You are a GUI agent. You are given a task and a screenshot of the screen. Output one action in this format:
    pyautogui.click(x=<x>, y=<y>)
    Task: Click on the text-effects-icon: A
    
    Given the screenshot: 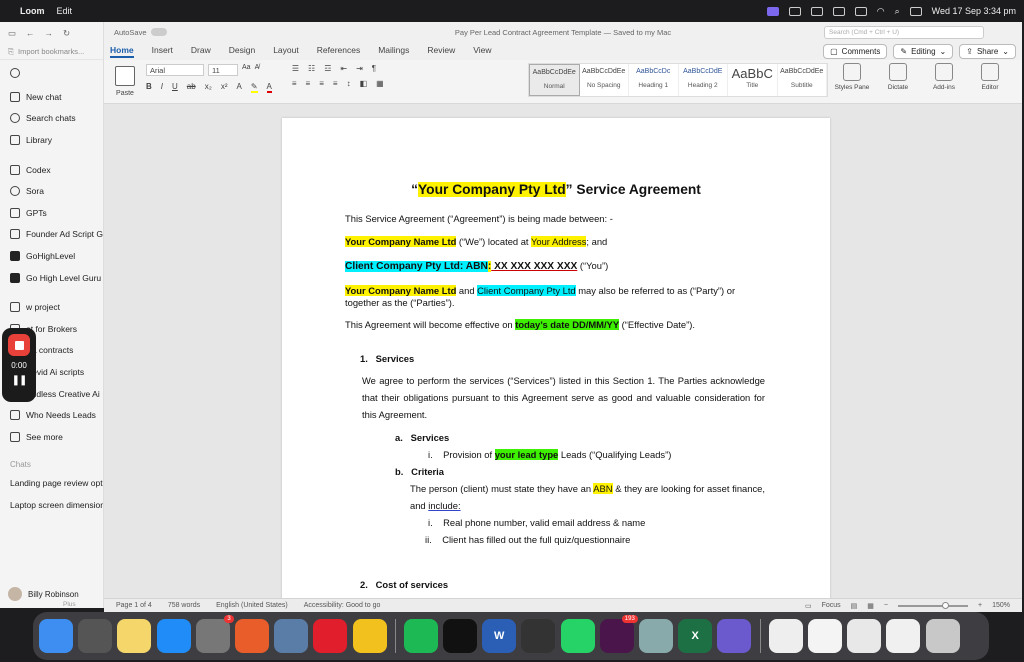 What is the action you would take?
    pyautogui.click(x=238, y=87)
    